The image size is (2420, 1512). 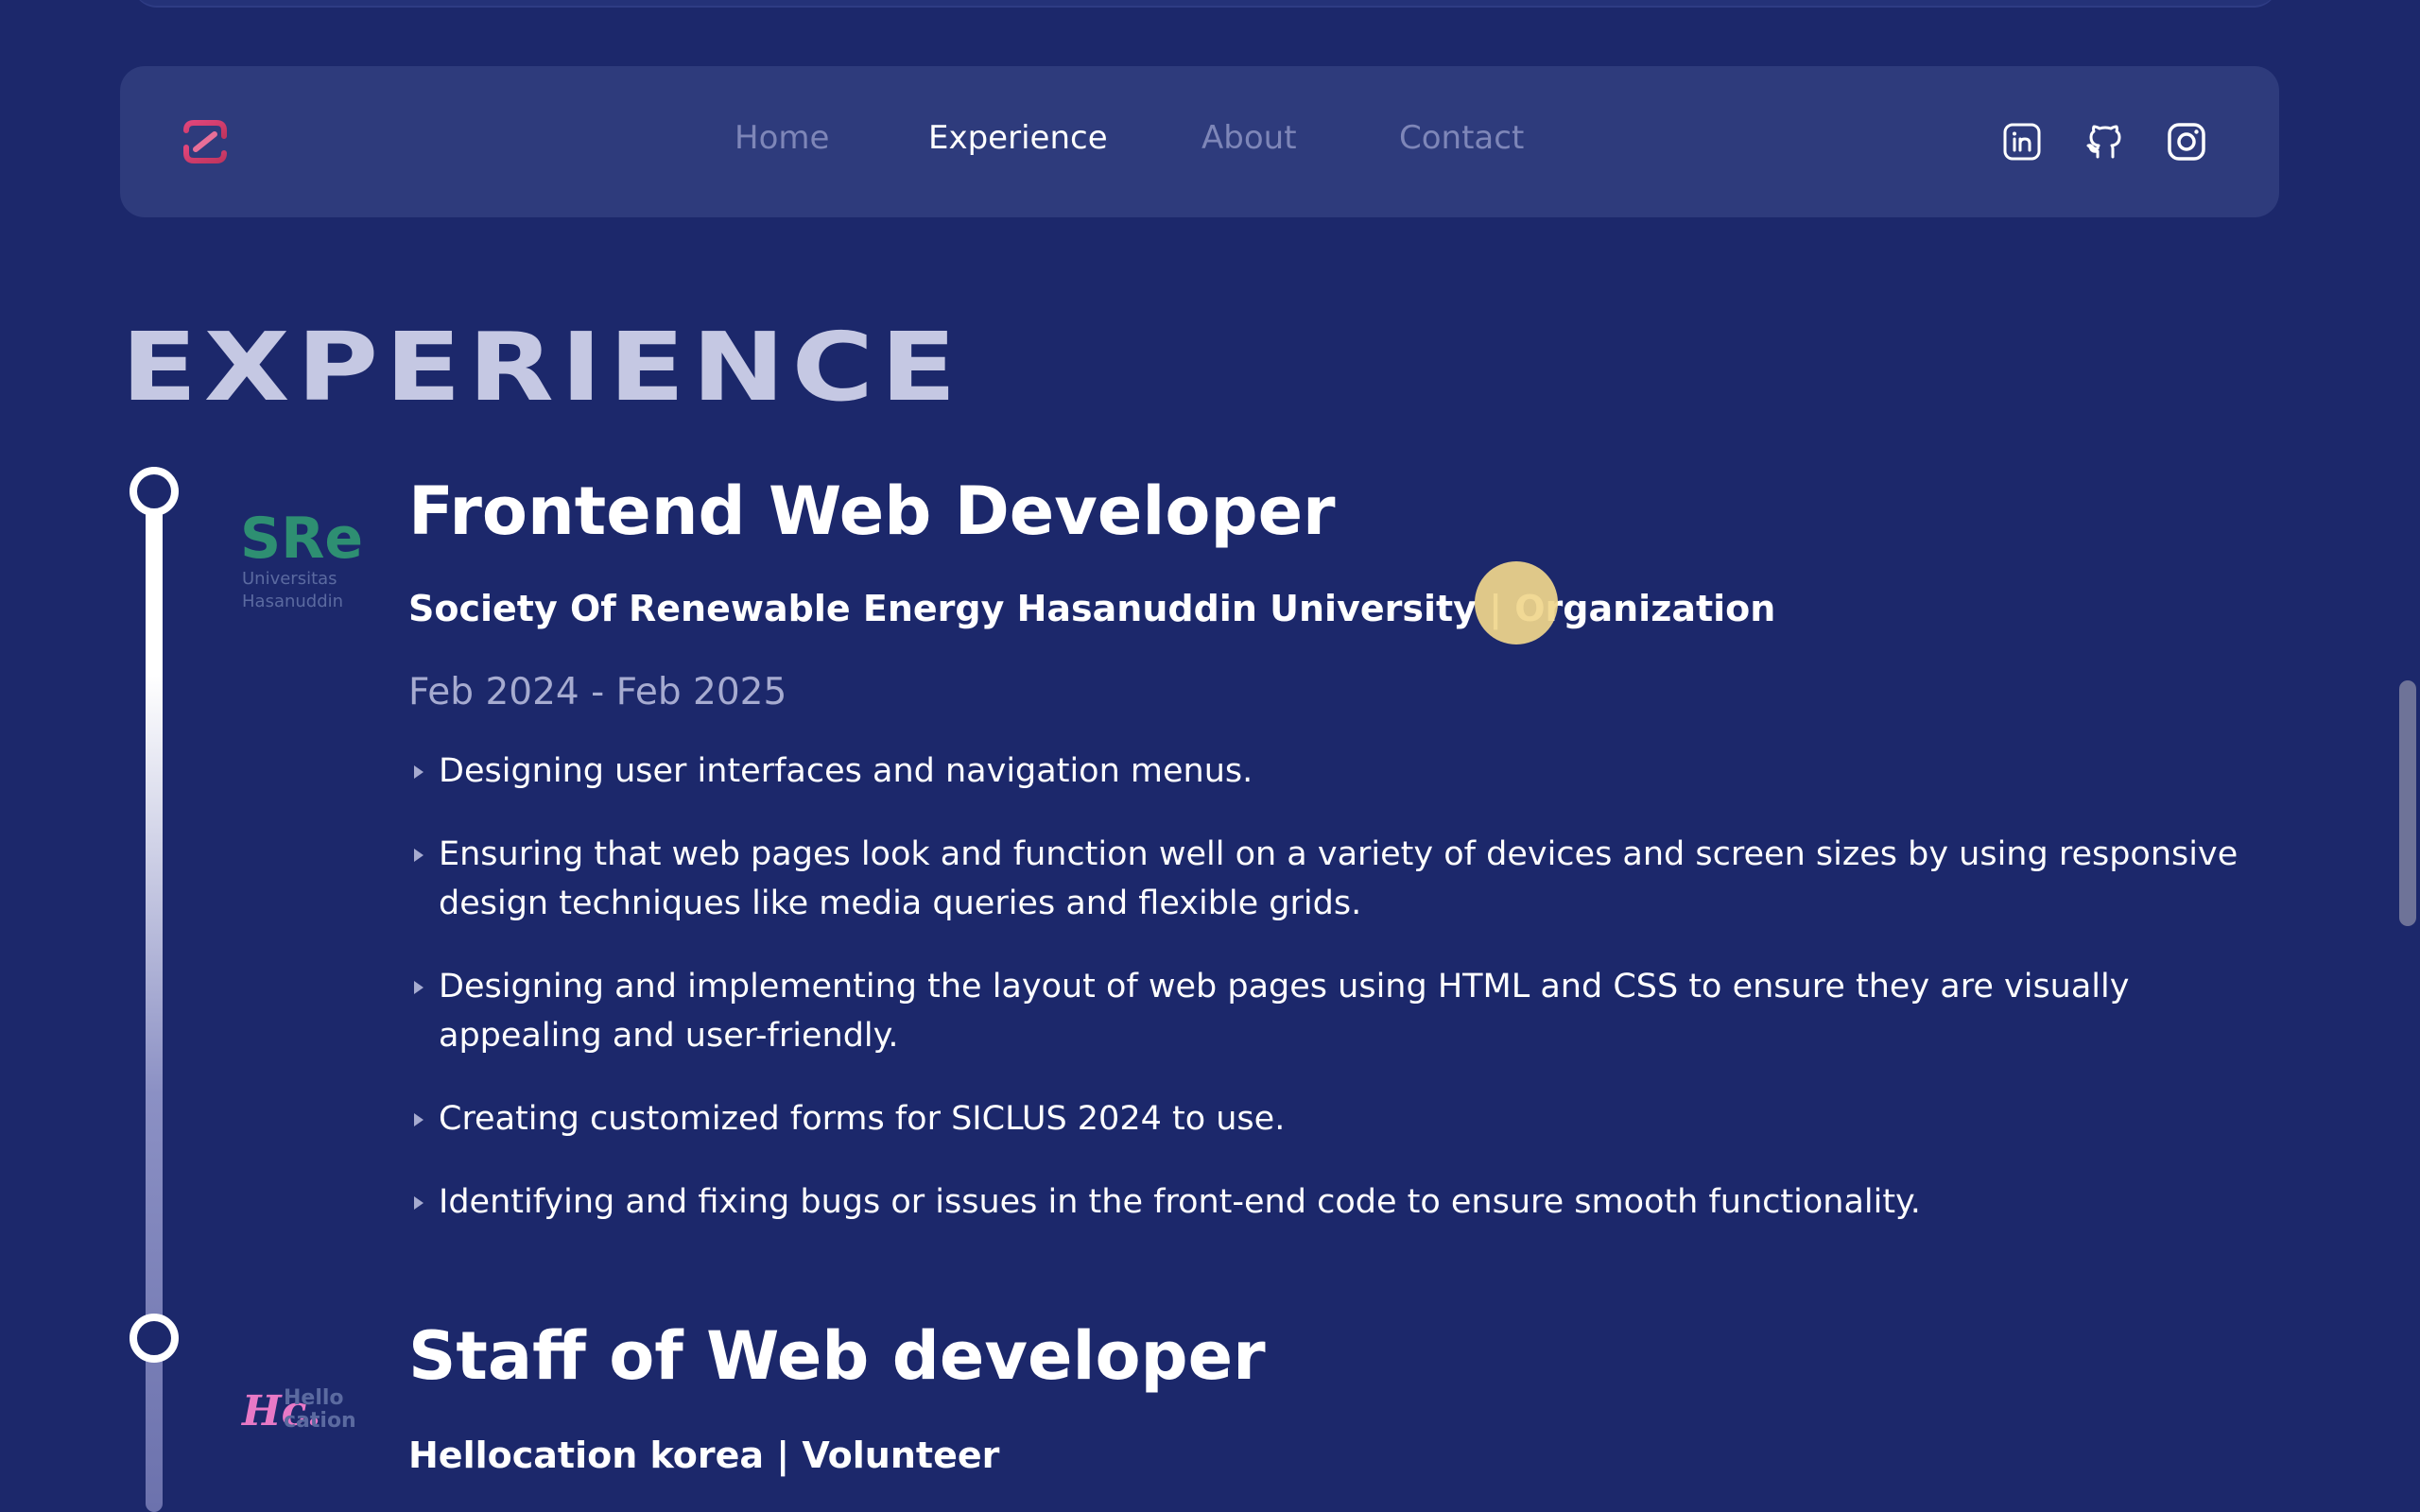 I want to click on logo-text: cation, so click(x=320, y=1421).